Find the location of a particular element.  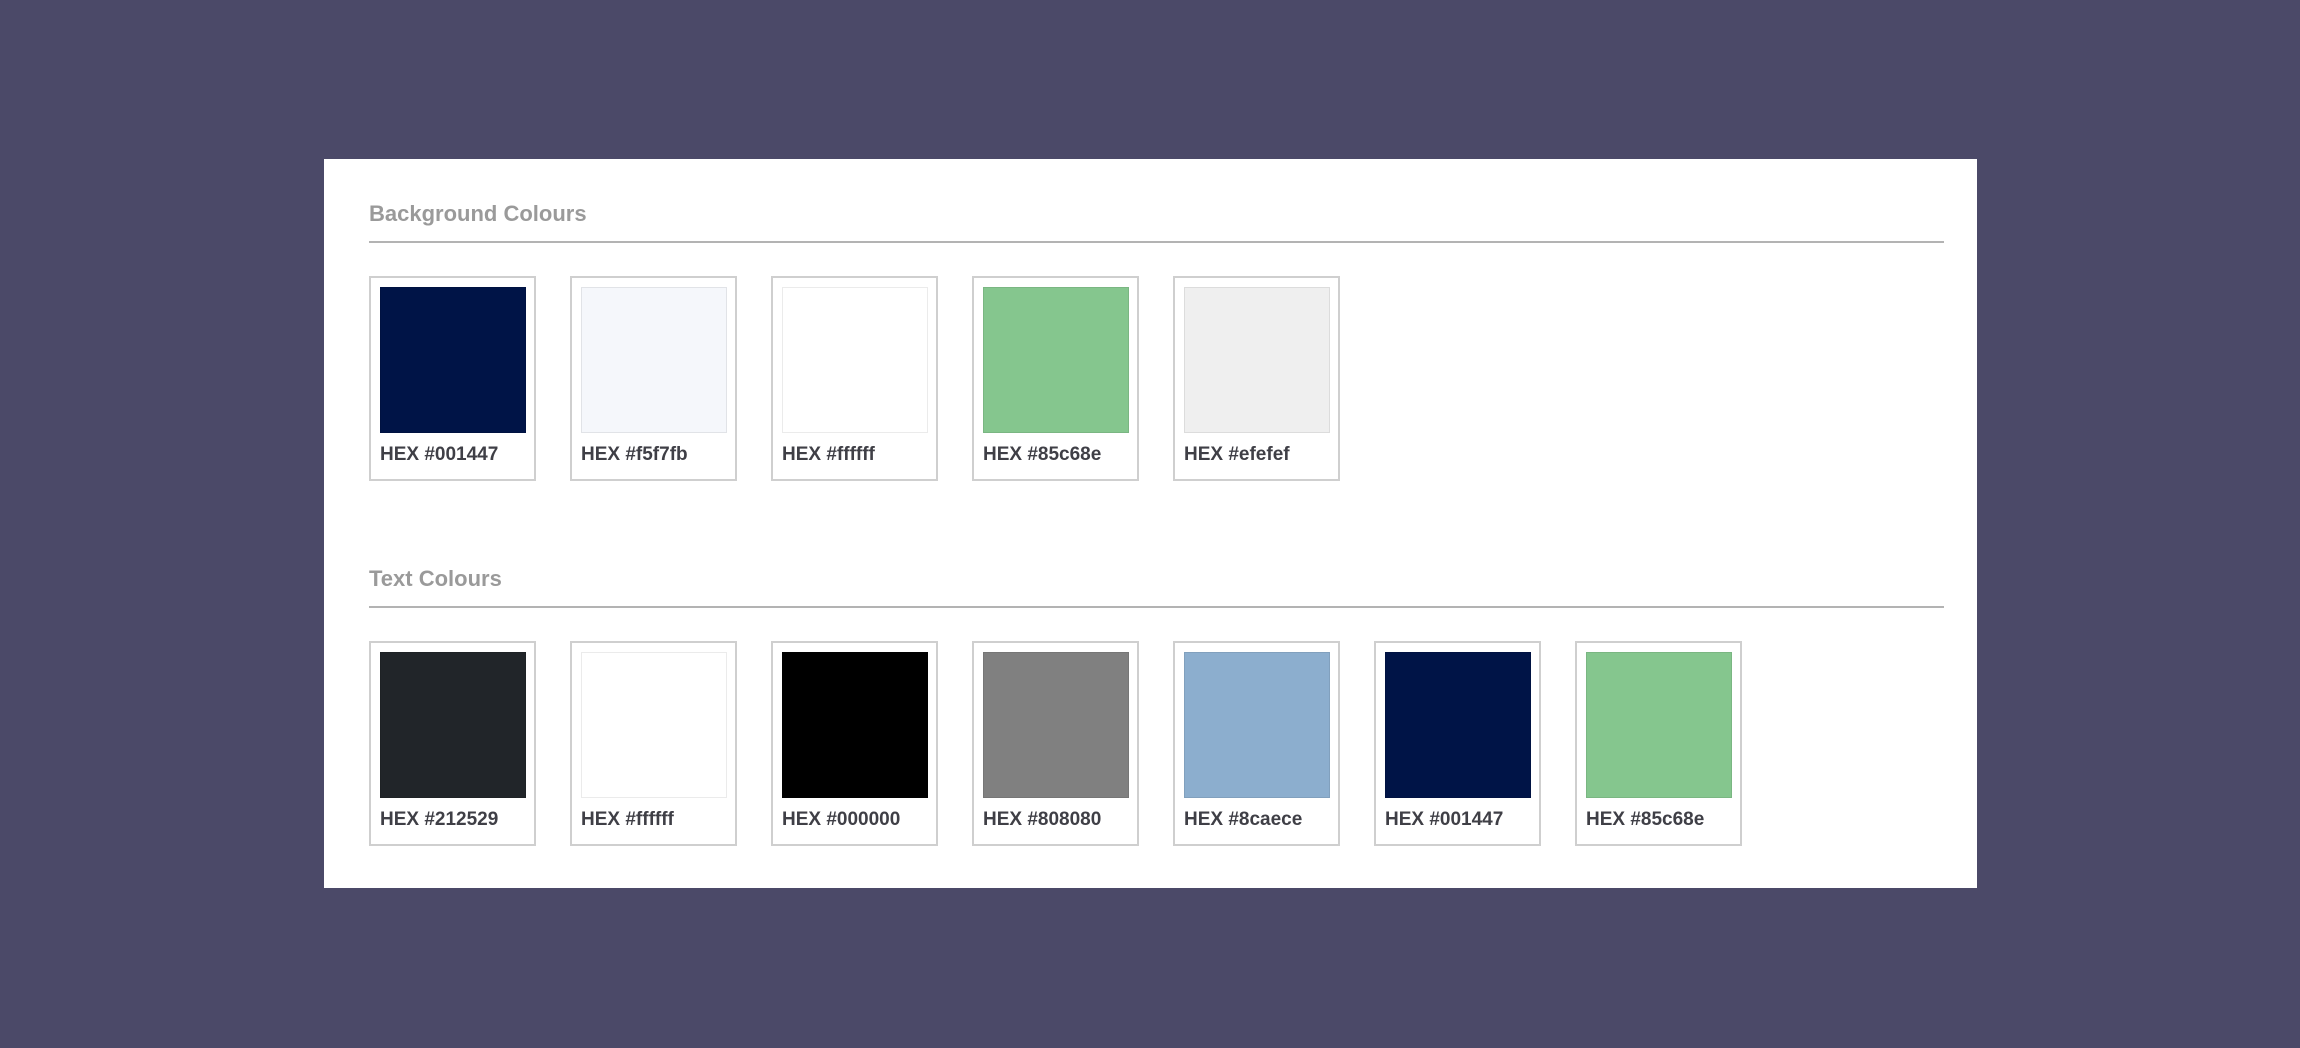

section-title: Text Colours is located at coordinates (435, 578).